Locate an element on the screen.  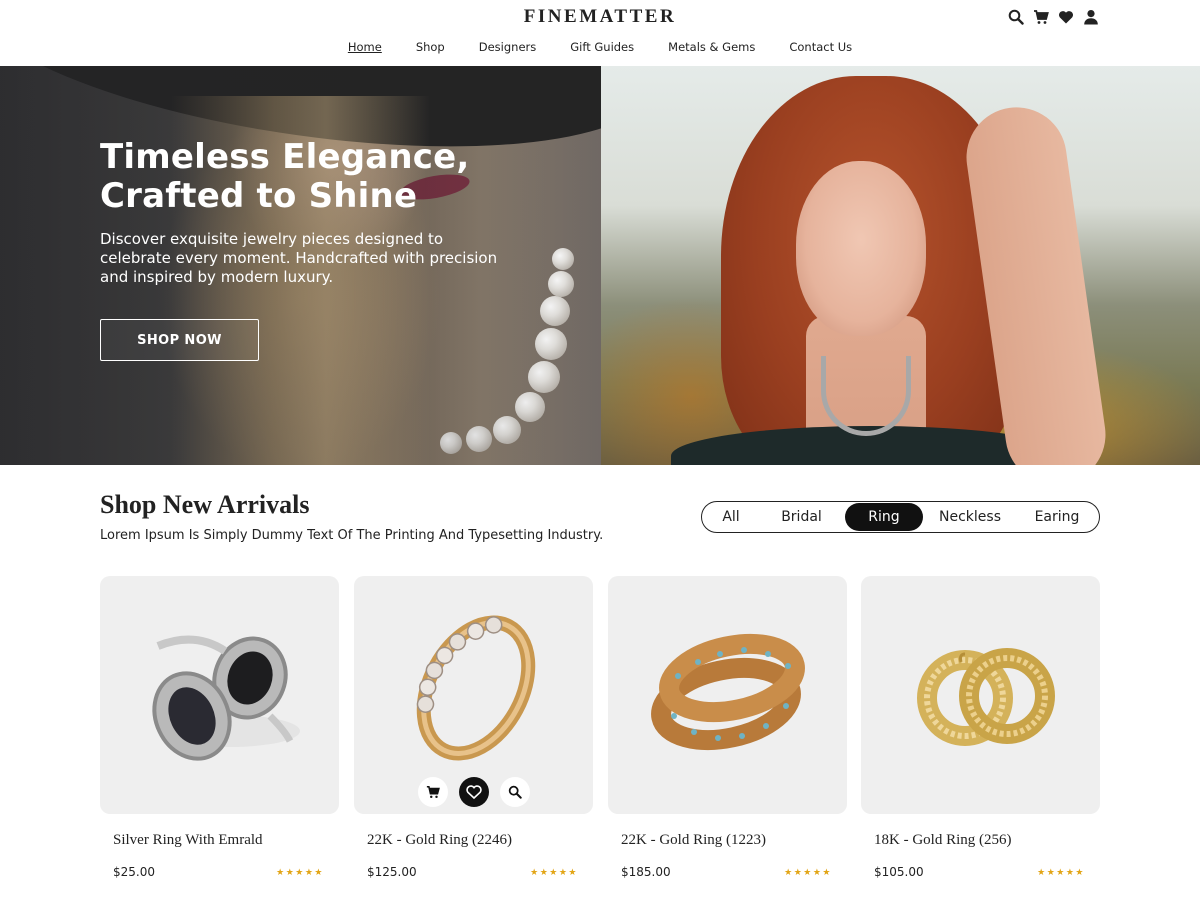
shop-now-button: SHOP NOW is located at coordinates (179, 340).